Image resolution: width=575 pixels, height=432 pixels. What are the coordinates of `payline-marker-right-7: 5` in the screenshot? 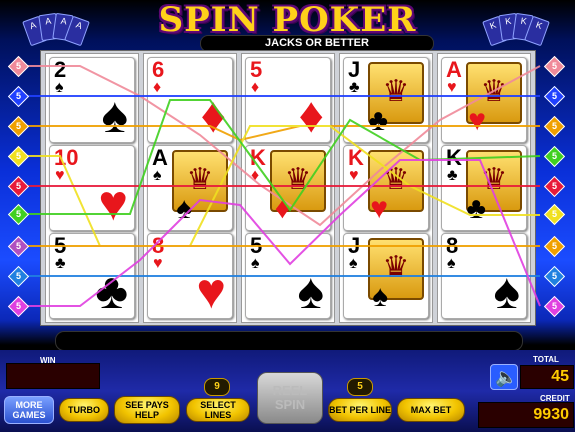 It's located at (554, 246).